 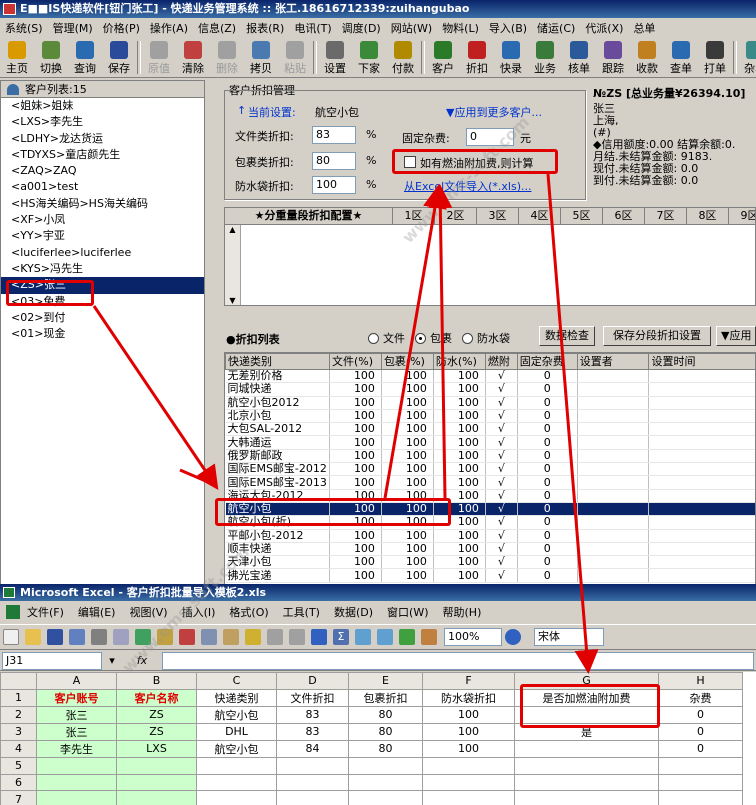 What do you see at coordinates (102, 204) in the screenshot?
I see `customer-list-item: <HS海关编码>HS海关编码` at bounding box center [102, 204].